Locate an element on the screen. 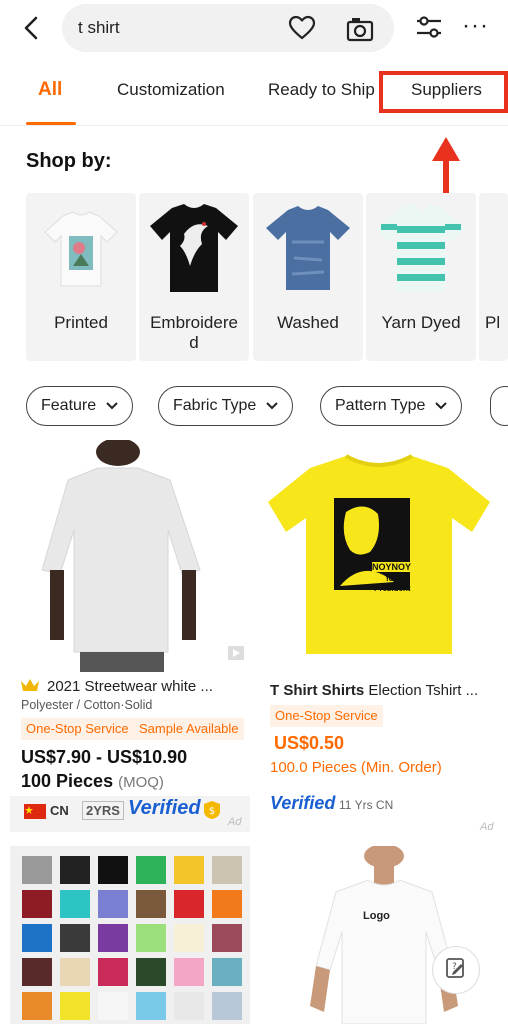 The image size is (508, 1024). filter-label: Fabric Type is located at coordinates (215, 405).